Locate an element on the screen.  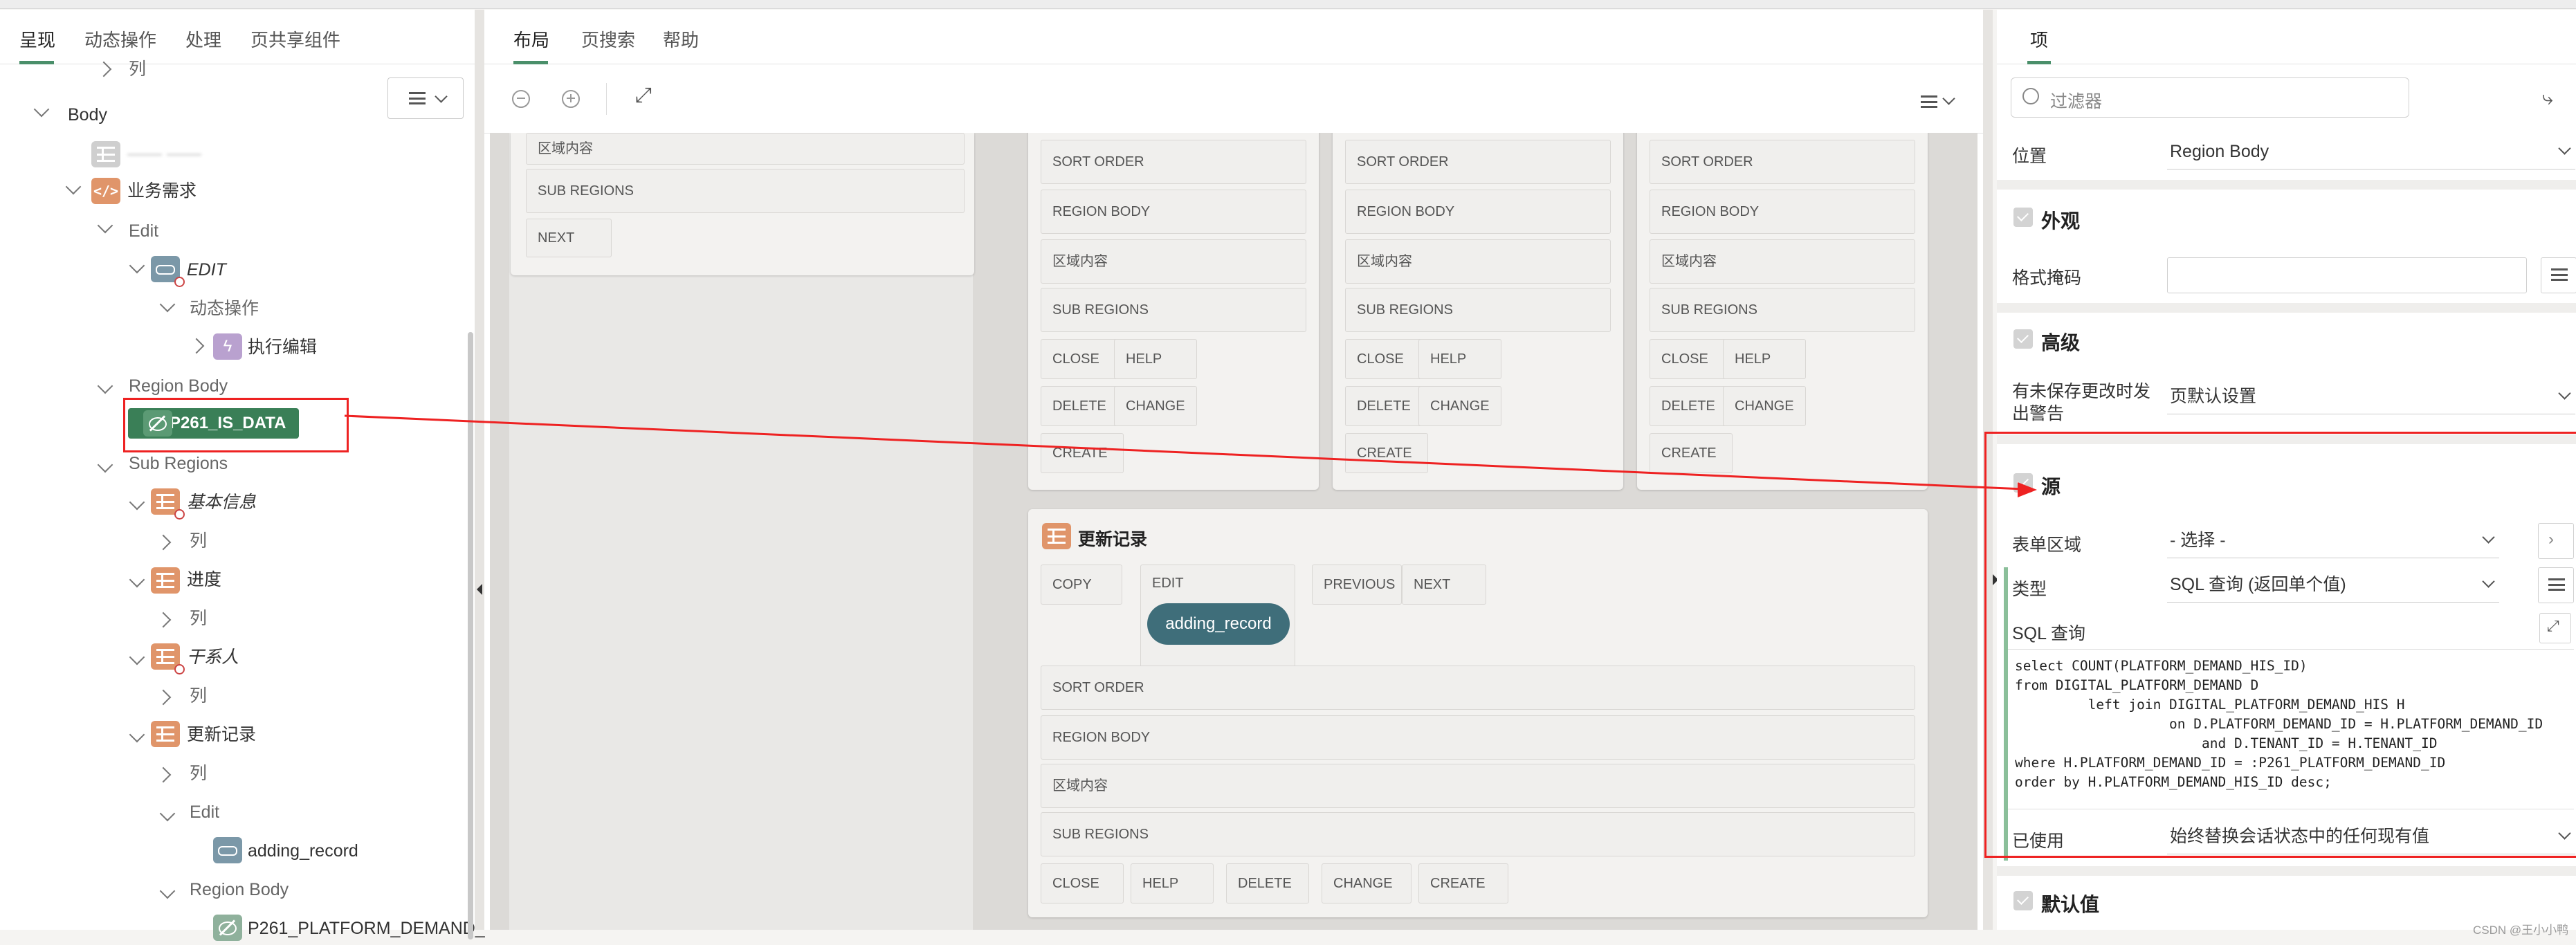
tree-item-col-top: 列 is located at coordinates (137, 69).